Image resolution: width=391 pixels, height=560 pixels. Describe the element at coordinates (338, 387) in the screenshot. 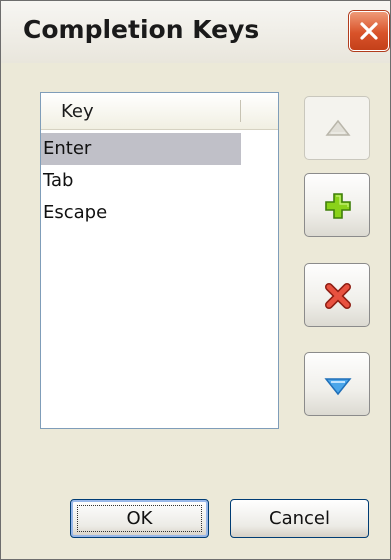

I see `move-down-icon` at that location.